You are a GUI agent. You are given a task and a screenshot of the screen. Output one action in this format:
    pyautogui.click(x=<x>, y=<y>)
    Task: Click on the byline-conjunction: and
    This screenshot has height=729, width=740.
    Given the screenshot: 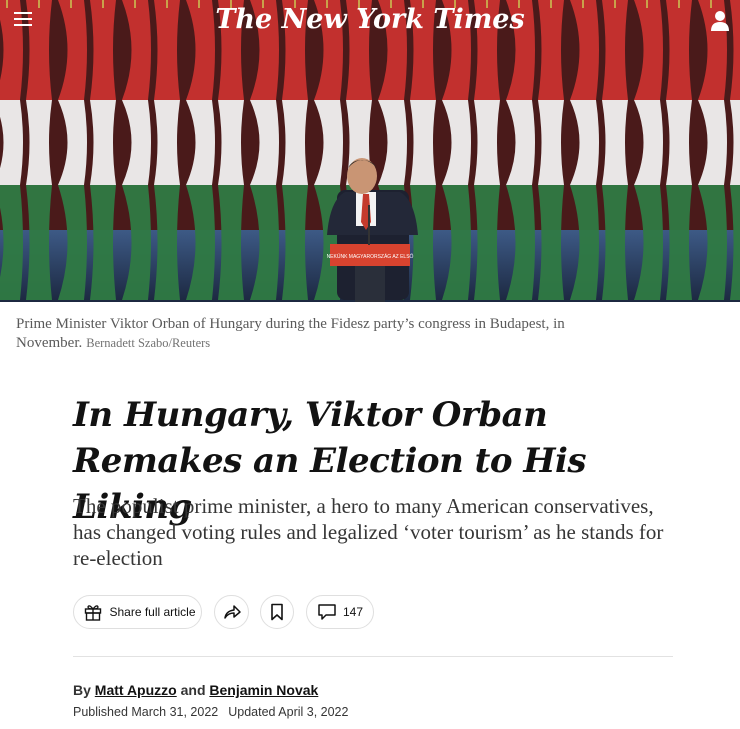 What is the action you would take?
    pyautogui.click(x=193, y=690)
    